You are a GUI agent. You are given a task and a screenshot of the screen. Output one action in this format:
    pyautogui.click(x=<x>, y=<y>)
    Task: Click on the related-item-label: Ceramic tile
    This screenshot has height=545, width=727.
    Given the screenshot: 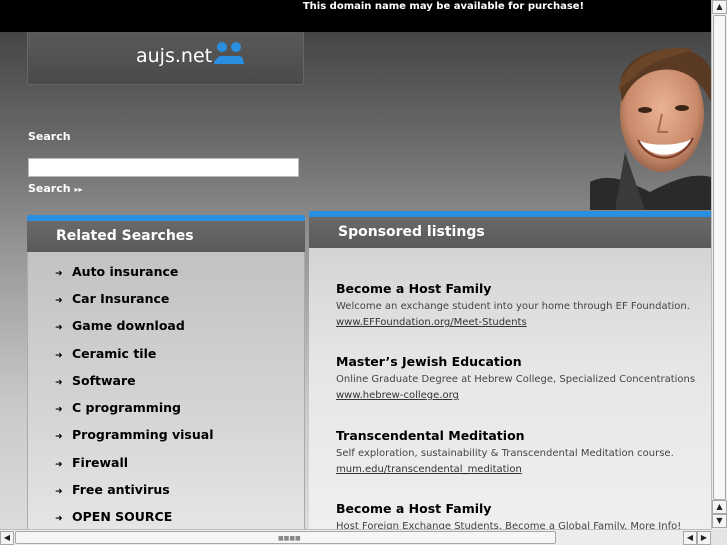 What is the action you would take?
    pyautogui.click(x=114, y=353)
    